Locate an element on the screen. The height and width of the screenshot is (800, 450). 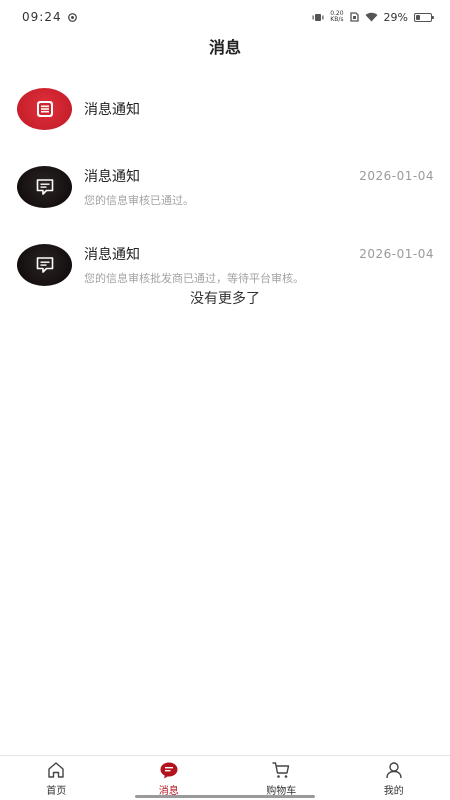
wifi-icon is located at coordinates (371, 17).